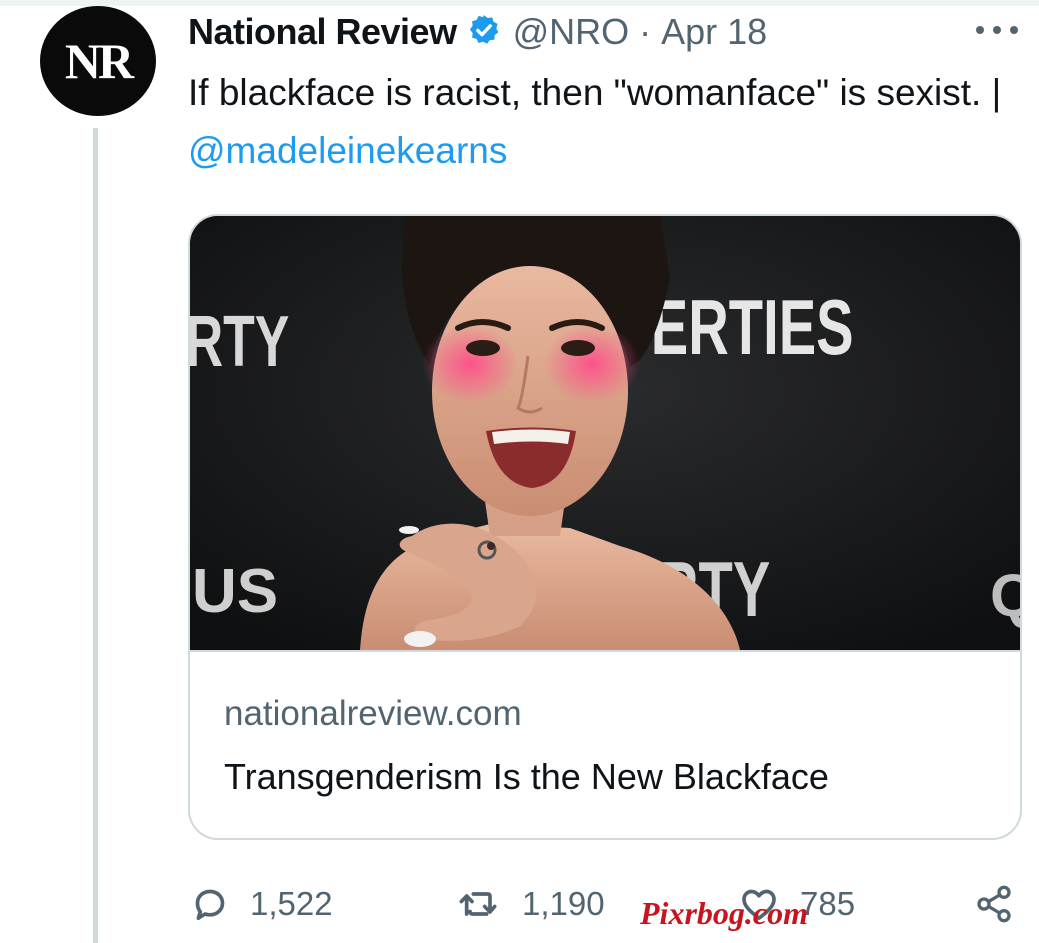  Describe the element at coordinates (571, 32) in the screenshot. I see `author-handle: @NRO` at that location.